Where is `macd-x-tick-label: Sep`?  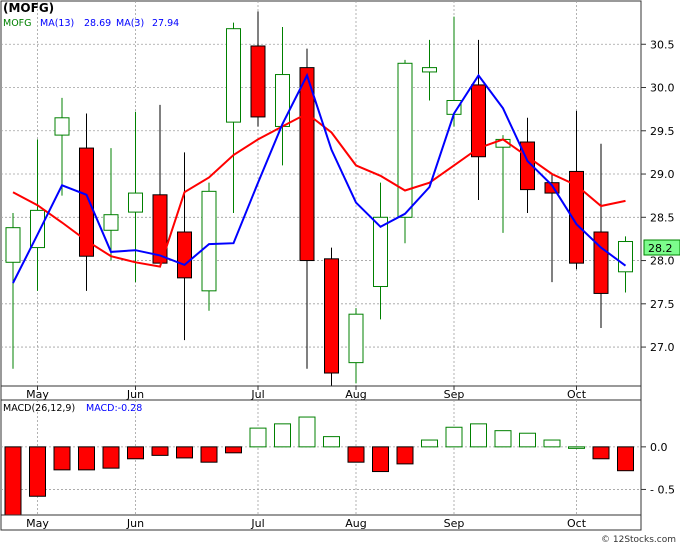
macd-x-tick-label: Sep is located at coordinates (454, 523).